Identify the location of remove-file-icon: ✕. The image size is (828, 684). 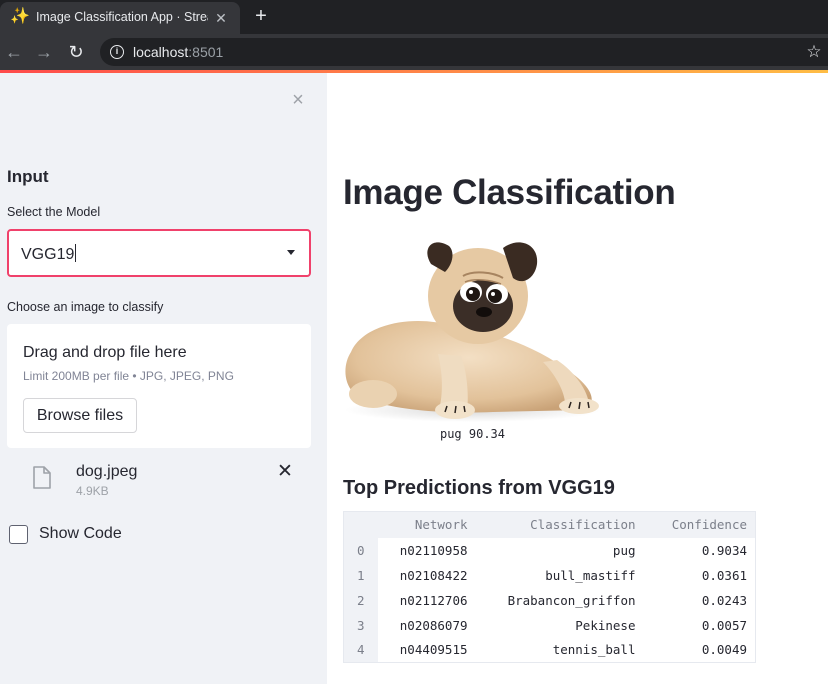
(285, 472).